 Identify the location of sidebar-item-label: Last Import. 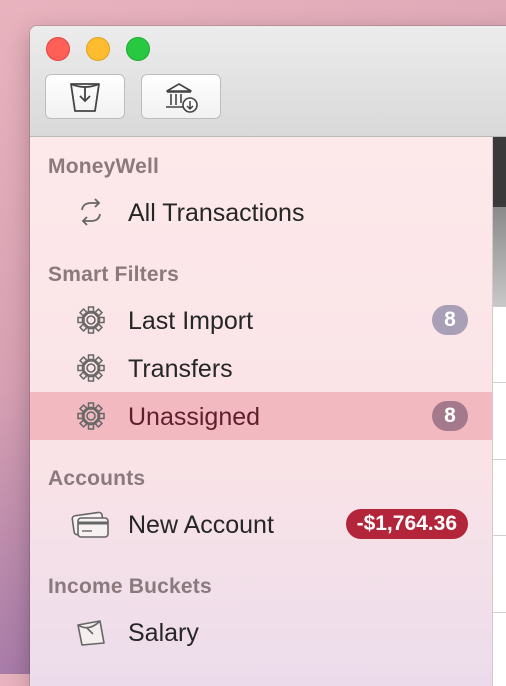
(191, 321).